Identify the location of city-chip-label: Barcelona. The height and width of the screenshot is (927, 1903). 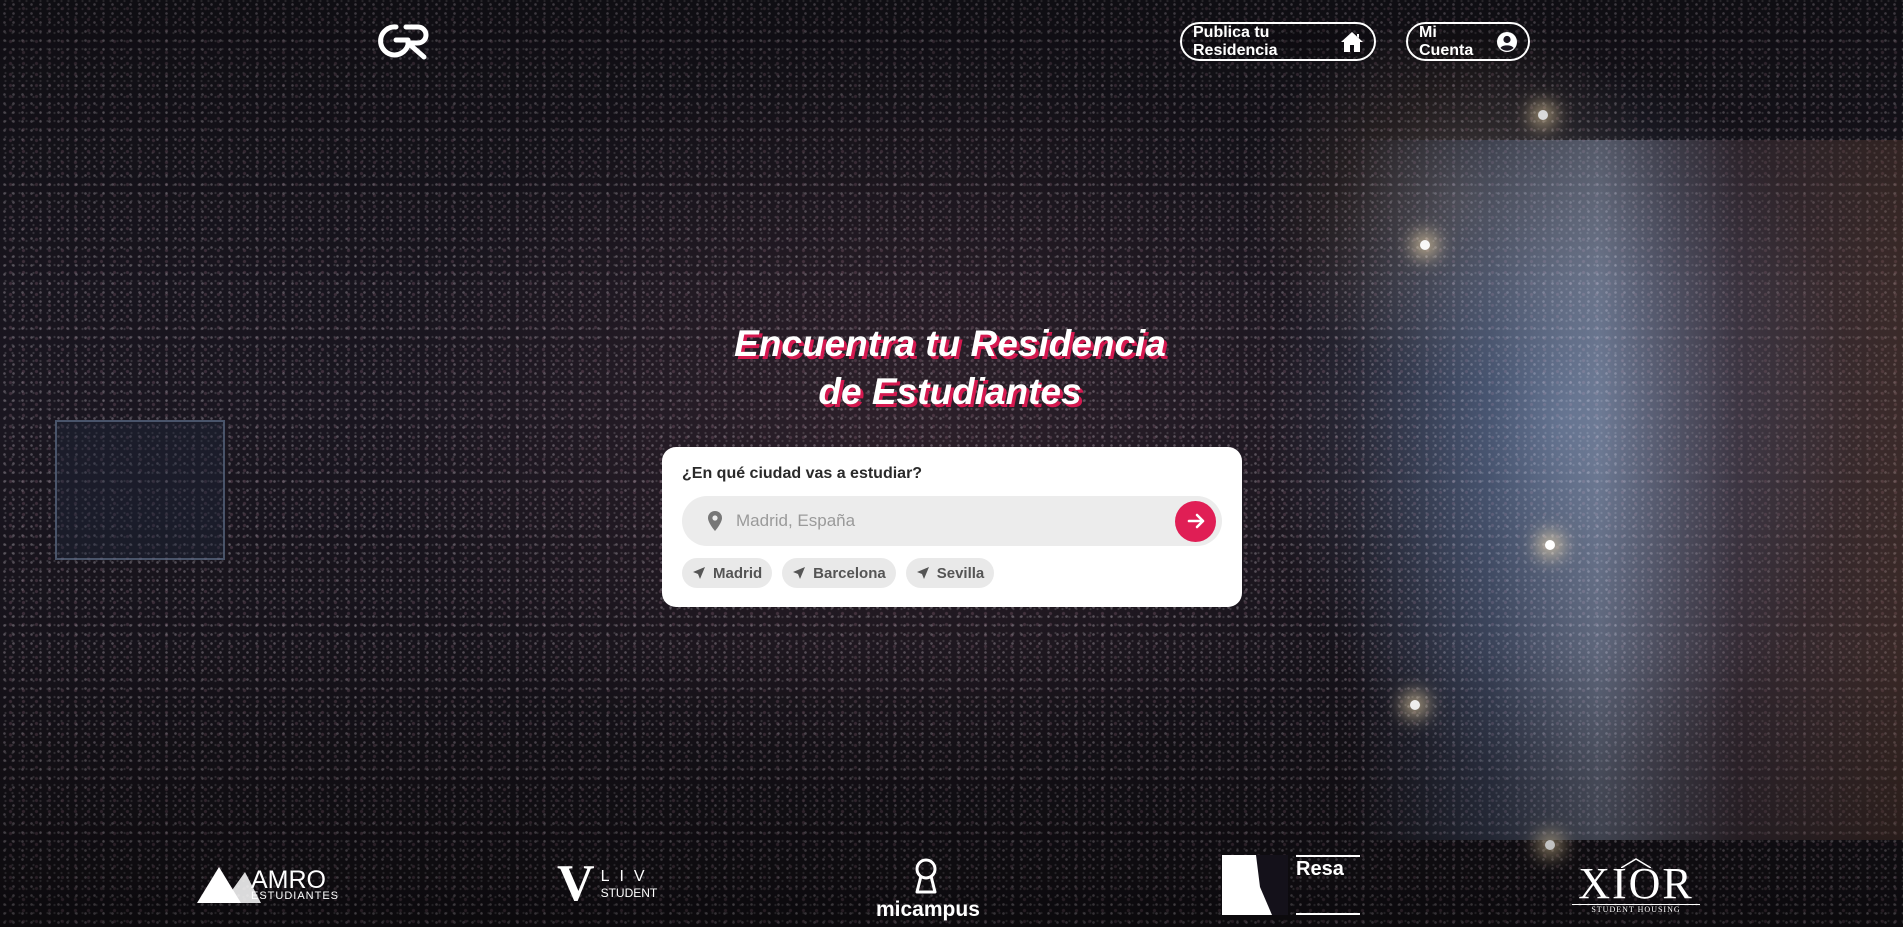
(849, 573).